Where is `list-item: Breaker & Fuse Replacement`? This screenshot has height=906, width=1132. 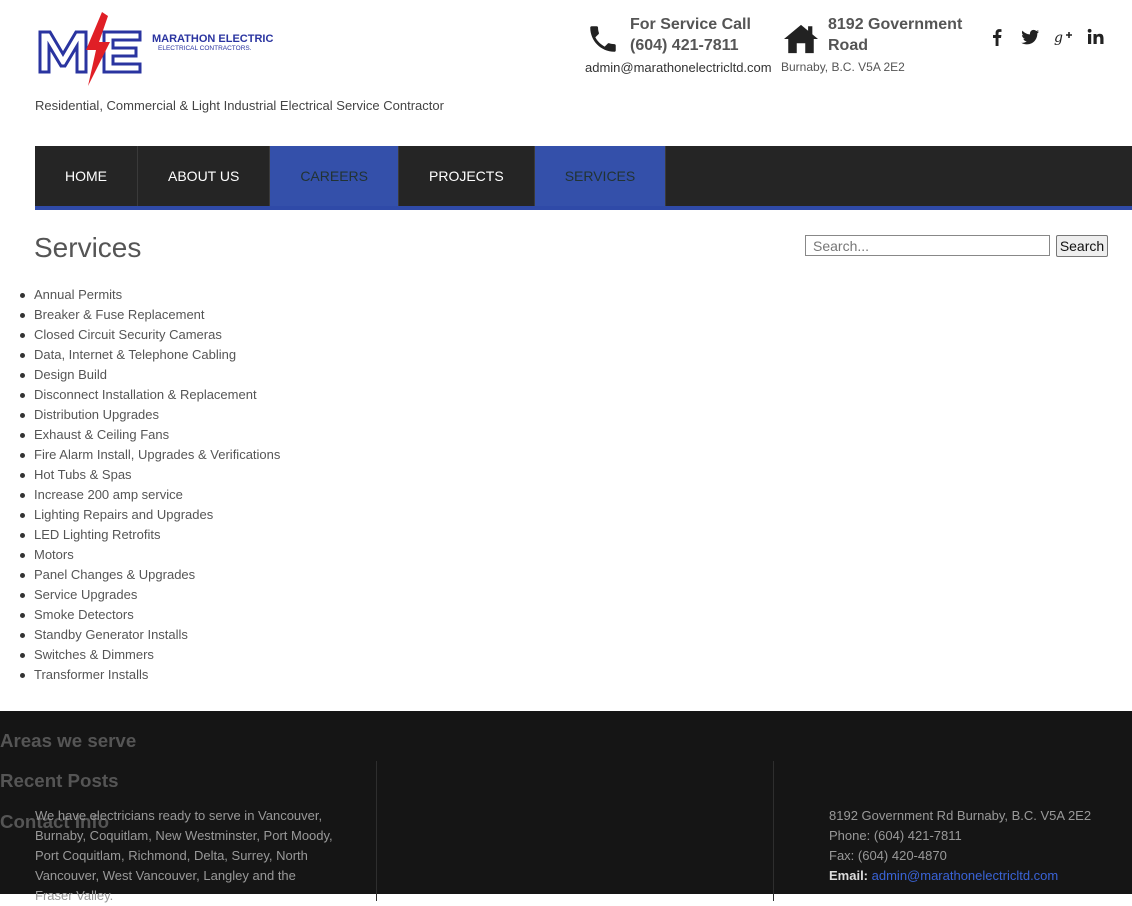
list-item: Breaker & Fuse Replacement is located at coordinates (149, 315).